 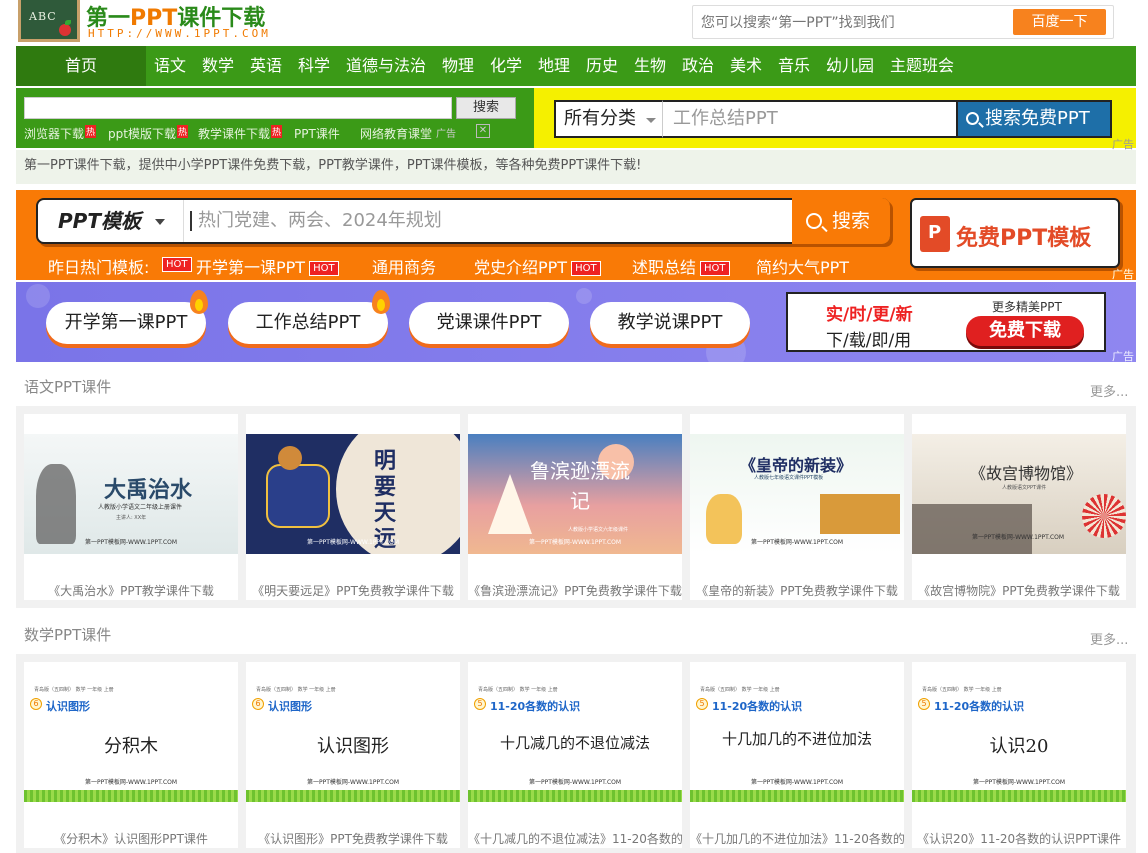 I want to click on nav-item: 道德与法治, so click(x=386, y=66).